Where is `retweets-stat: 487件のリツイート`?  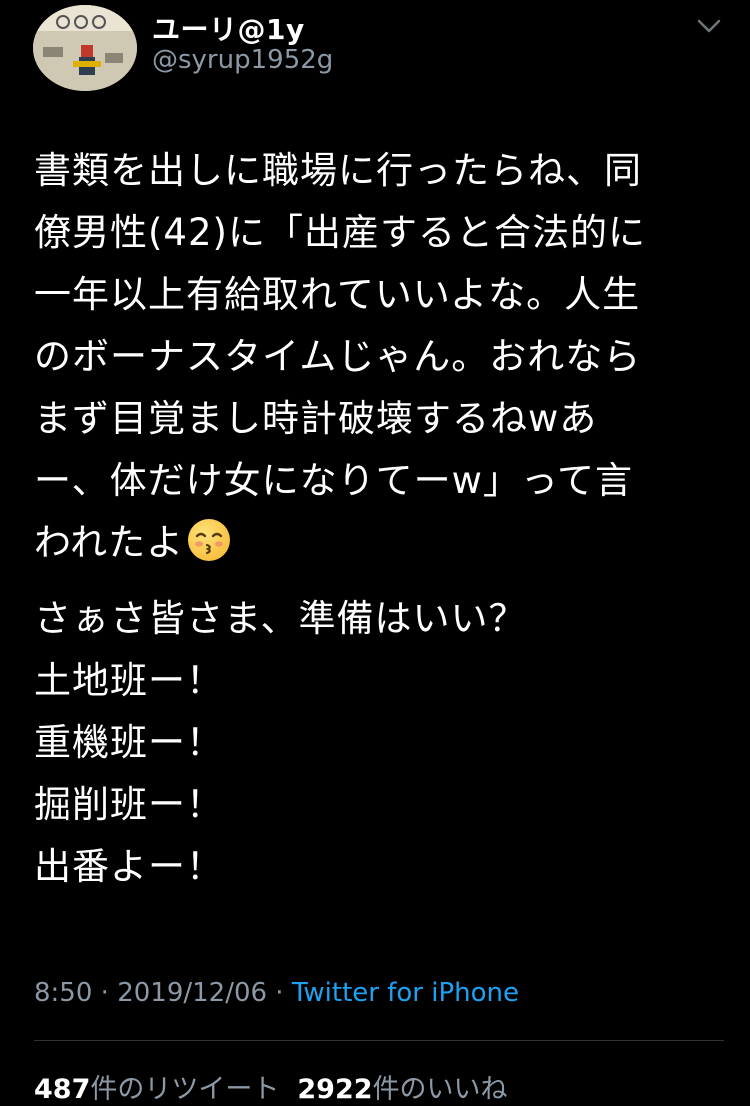 retweets-stat: 487件のリツイート is located at coordinates (156, 1089).